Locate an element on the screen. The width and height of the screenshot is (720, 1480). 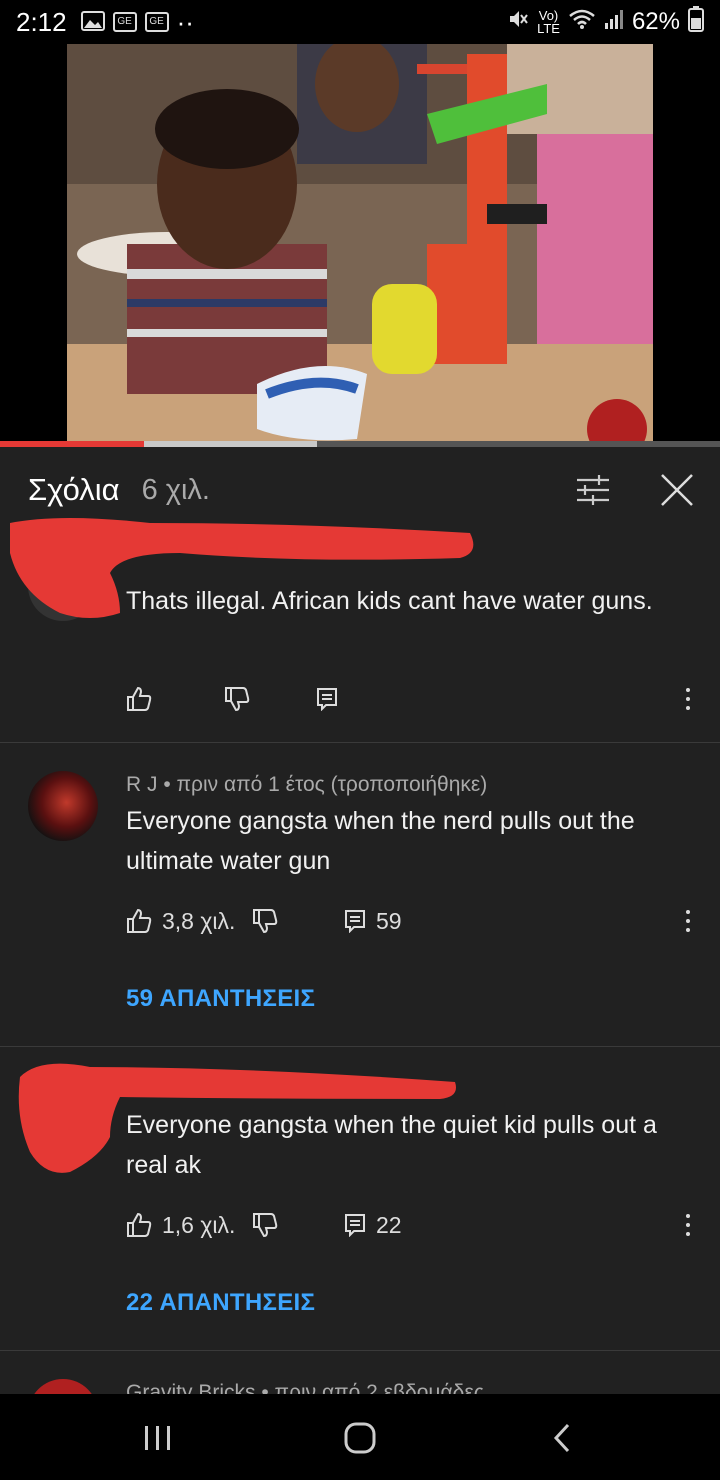
back-button is located at coordinates (562, 1438).